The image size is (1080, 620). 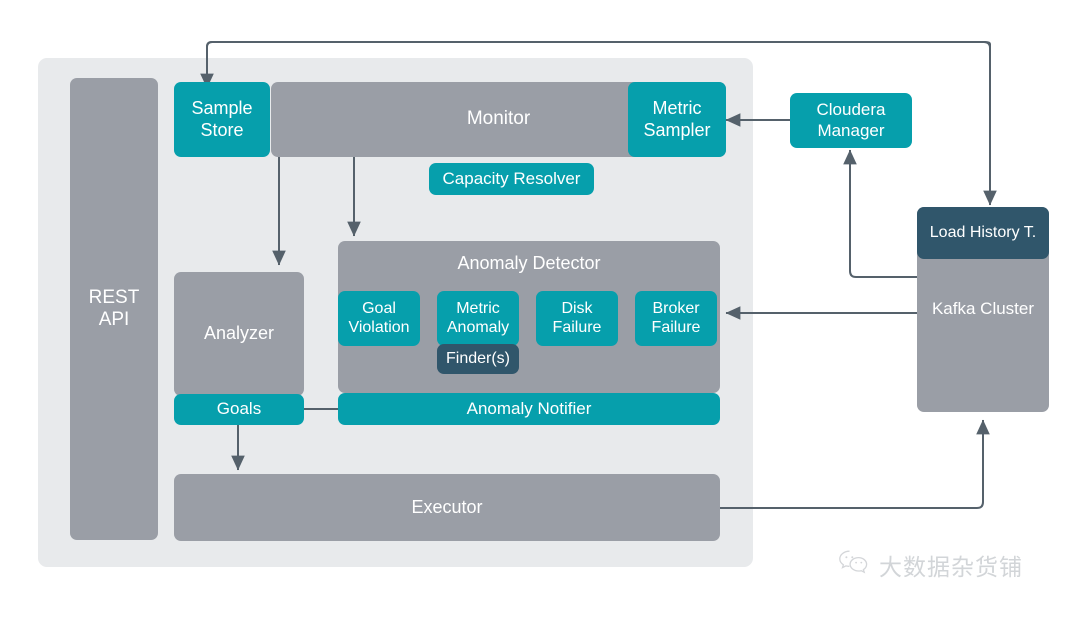 I want to click on node-anomaly-notifier: Anomaly Notifier, so click(x=529, y=409).